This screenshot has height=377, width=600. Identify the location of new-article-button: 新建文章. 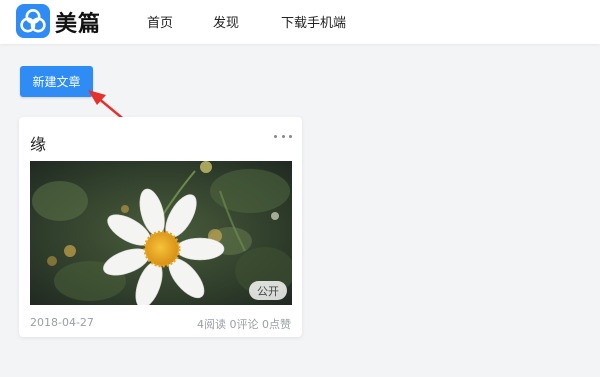
(56, 81).